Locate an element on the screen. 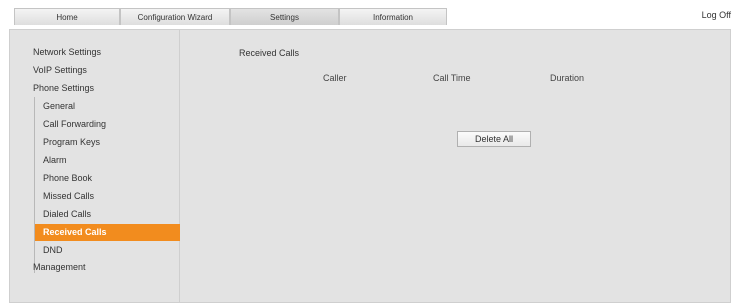 The height and width of the screenshot is (307, 737). tab-home: Home is located at coordinates (67, 16).